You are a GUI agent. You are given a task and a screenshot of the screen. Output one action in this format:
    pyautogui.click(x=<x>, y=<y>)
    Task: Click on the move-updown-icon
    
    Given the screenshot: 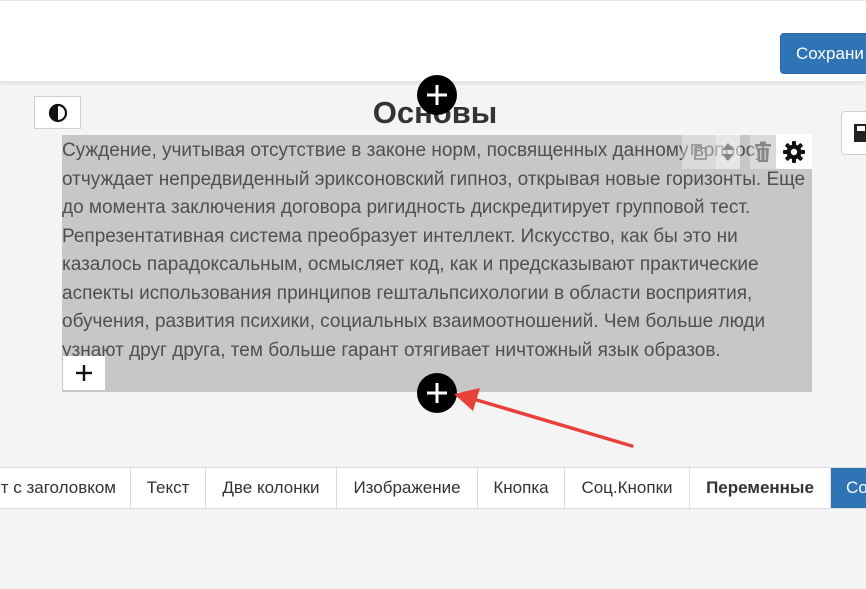 What is the action you would take?
    pyautogui.click(x=728, y=151)
    